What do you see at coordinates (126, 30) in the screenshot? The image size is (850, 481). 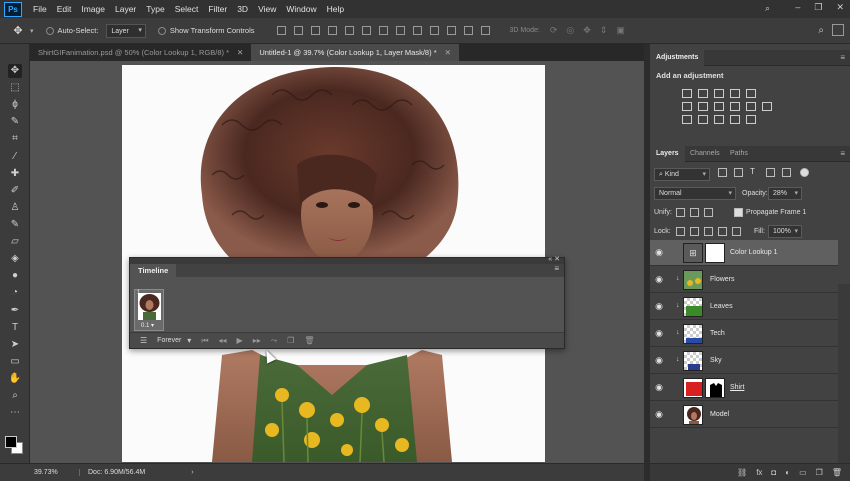 I see `auto-select-dropdown: Layer` at bounding box center [126, 30].